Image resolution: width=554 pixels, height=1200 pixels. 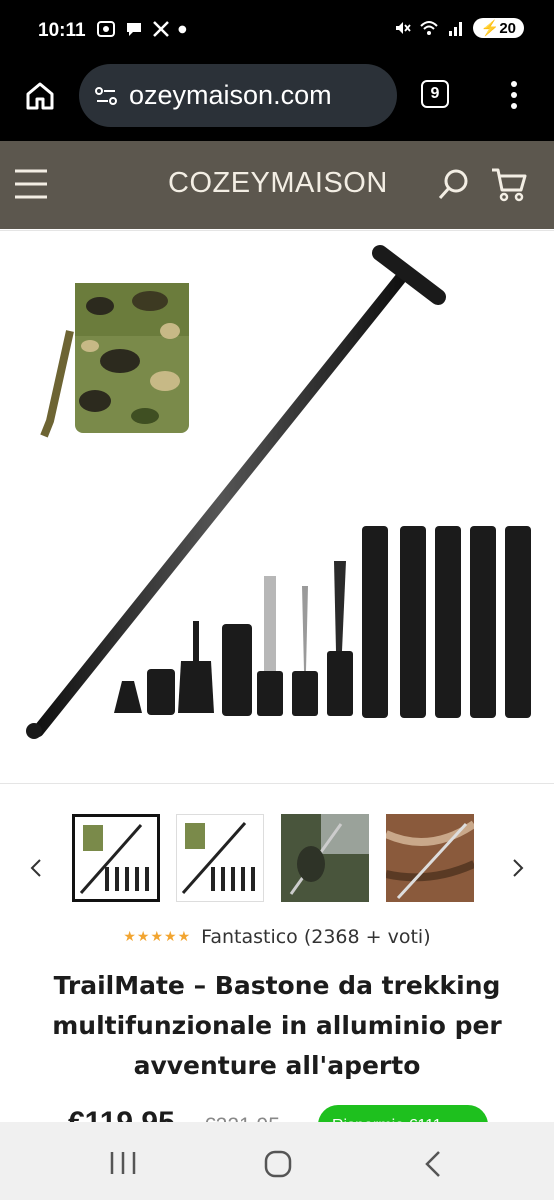 What do you see at coordinates (518, 868) in the screenshot?
I see `chevron-right-icon` at bounding box center [518, 868].